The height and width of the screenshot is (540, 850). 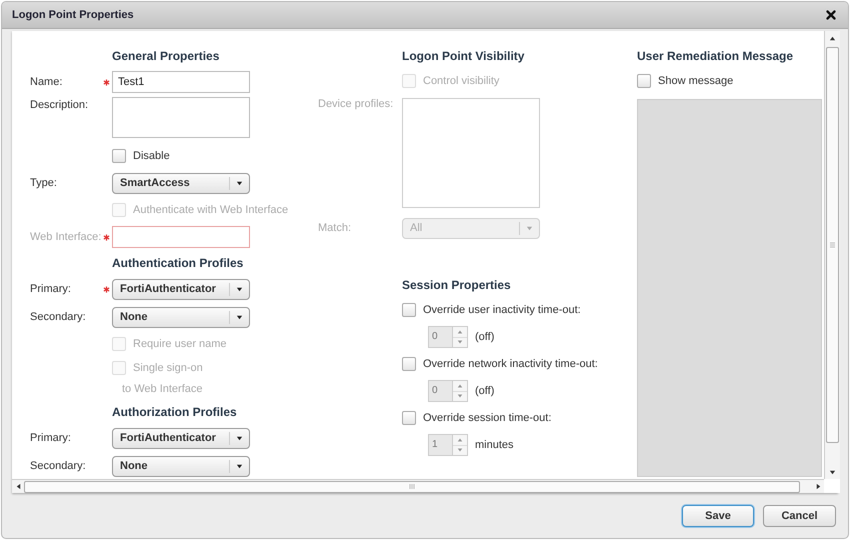 What do you see at coordinates (831, 15) in the screenshot?
I see `close-icon` at bounding box center [831, 15].